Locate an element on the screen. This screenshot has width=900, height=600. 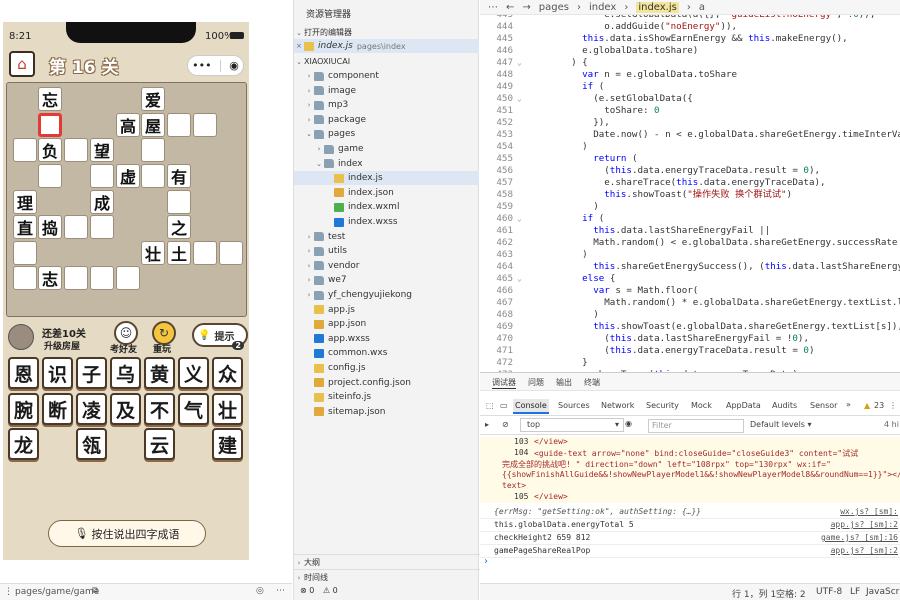
capsule-menu: ••• ◉ is located at coordinates (215, 65).